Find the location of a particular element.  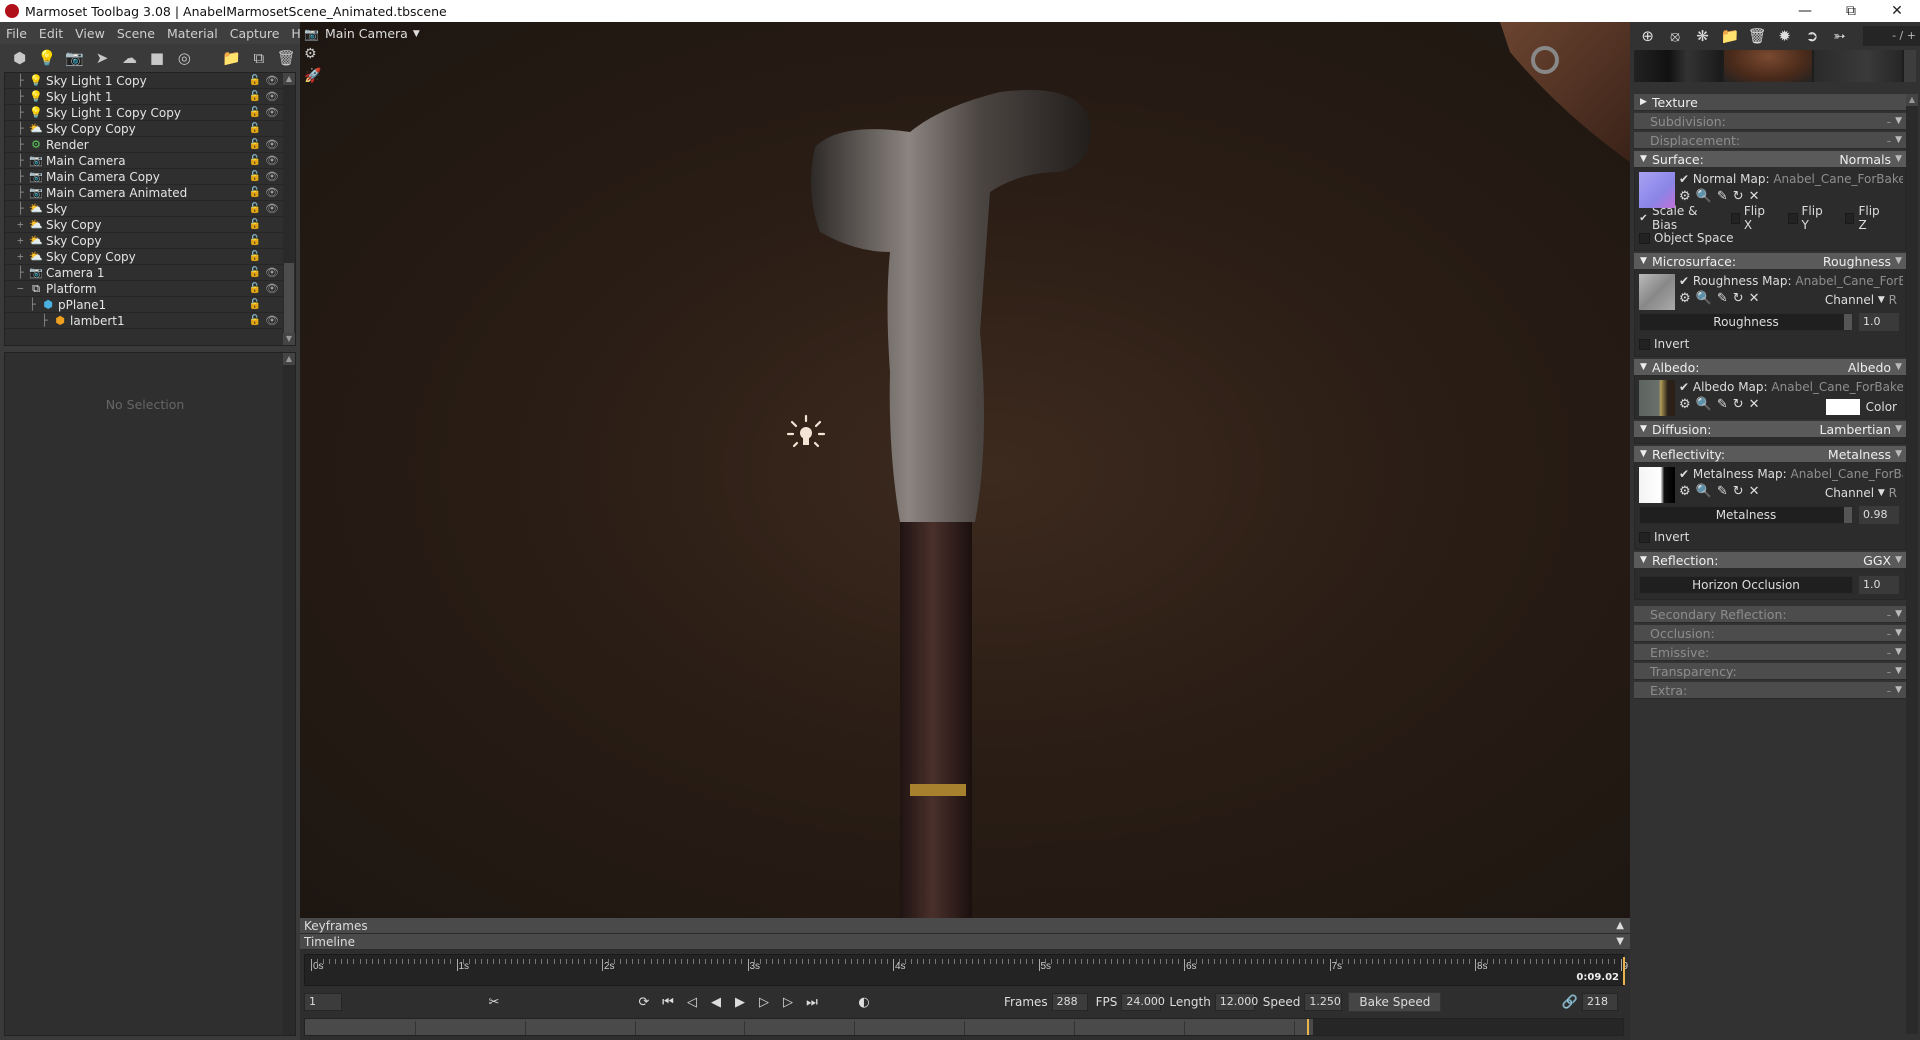

checker-icon: ❋ is located at coordinates (1702, 36).